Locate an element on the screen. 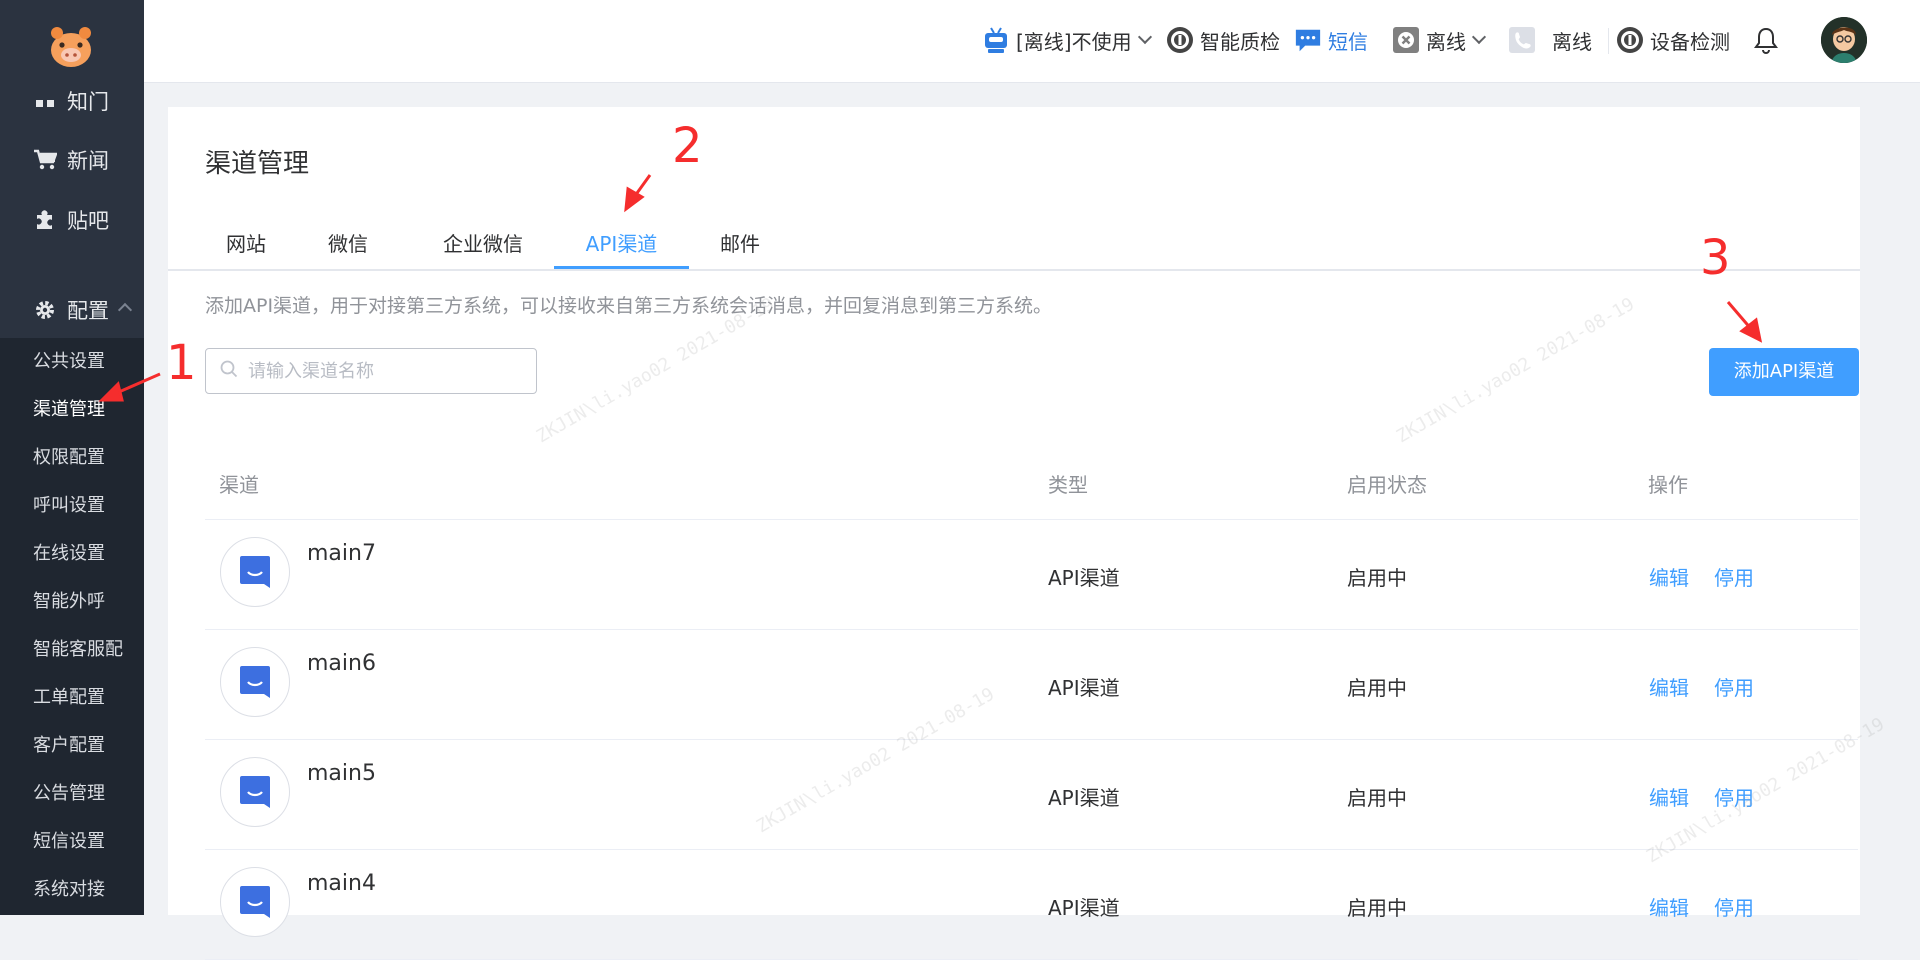 This screenshot has width=1920, height=960. sidebar-sub-item: 工单配置 is located at coordinates (72, 698).